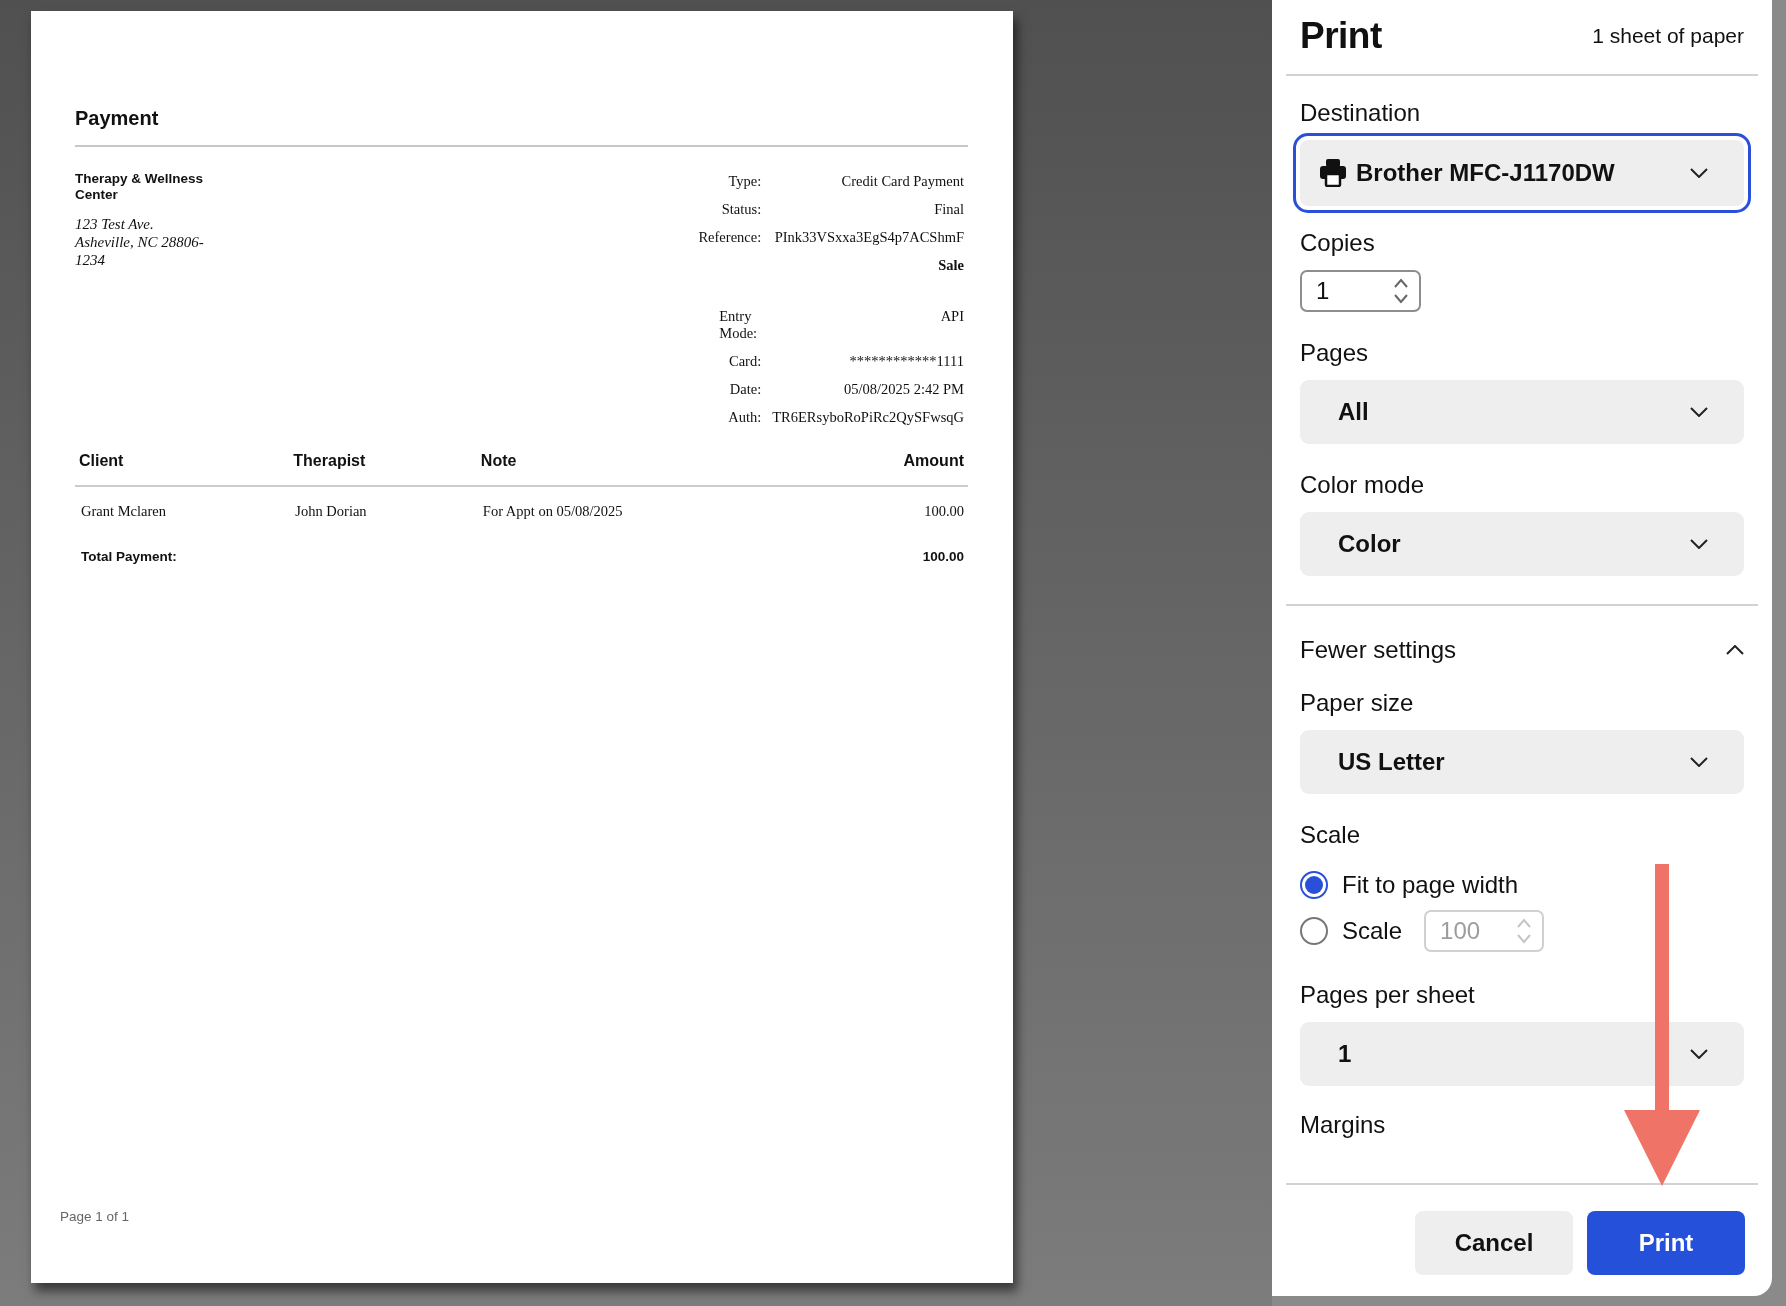  I want to click on table-cell: 100.00, so click(944, 511).